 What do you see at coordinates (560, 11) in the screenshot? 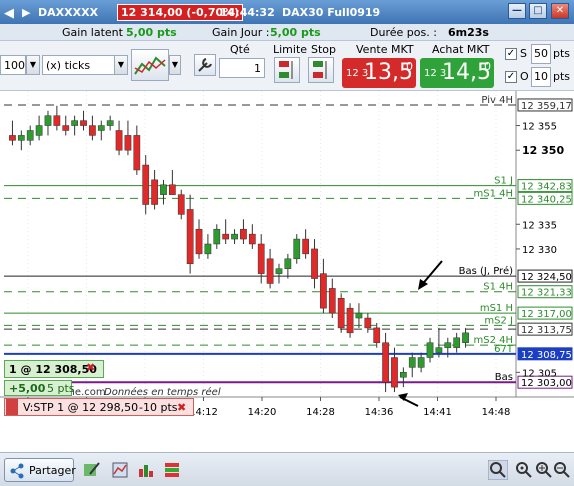
I see `close-button: ✕` at bounding box center [560, 11].